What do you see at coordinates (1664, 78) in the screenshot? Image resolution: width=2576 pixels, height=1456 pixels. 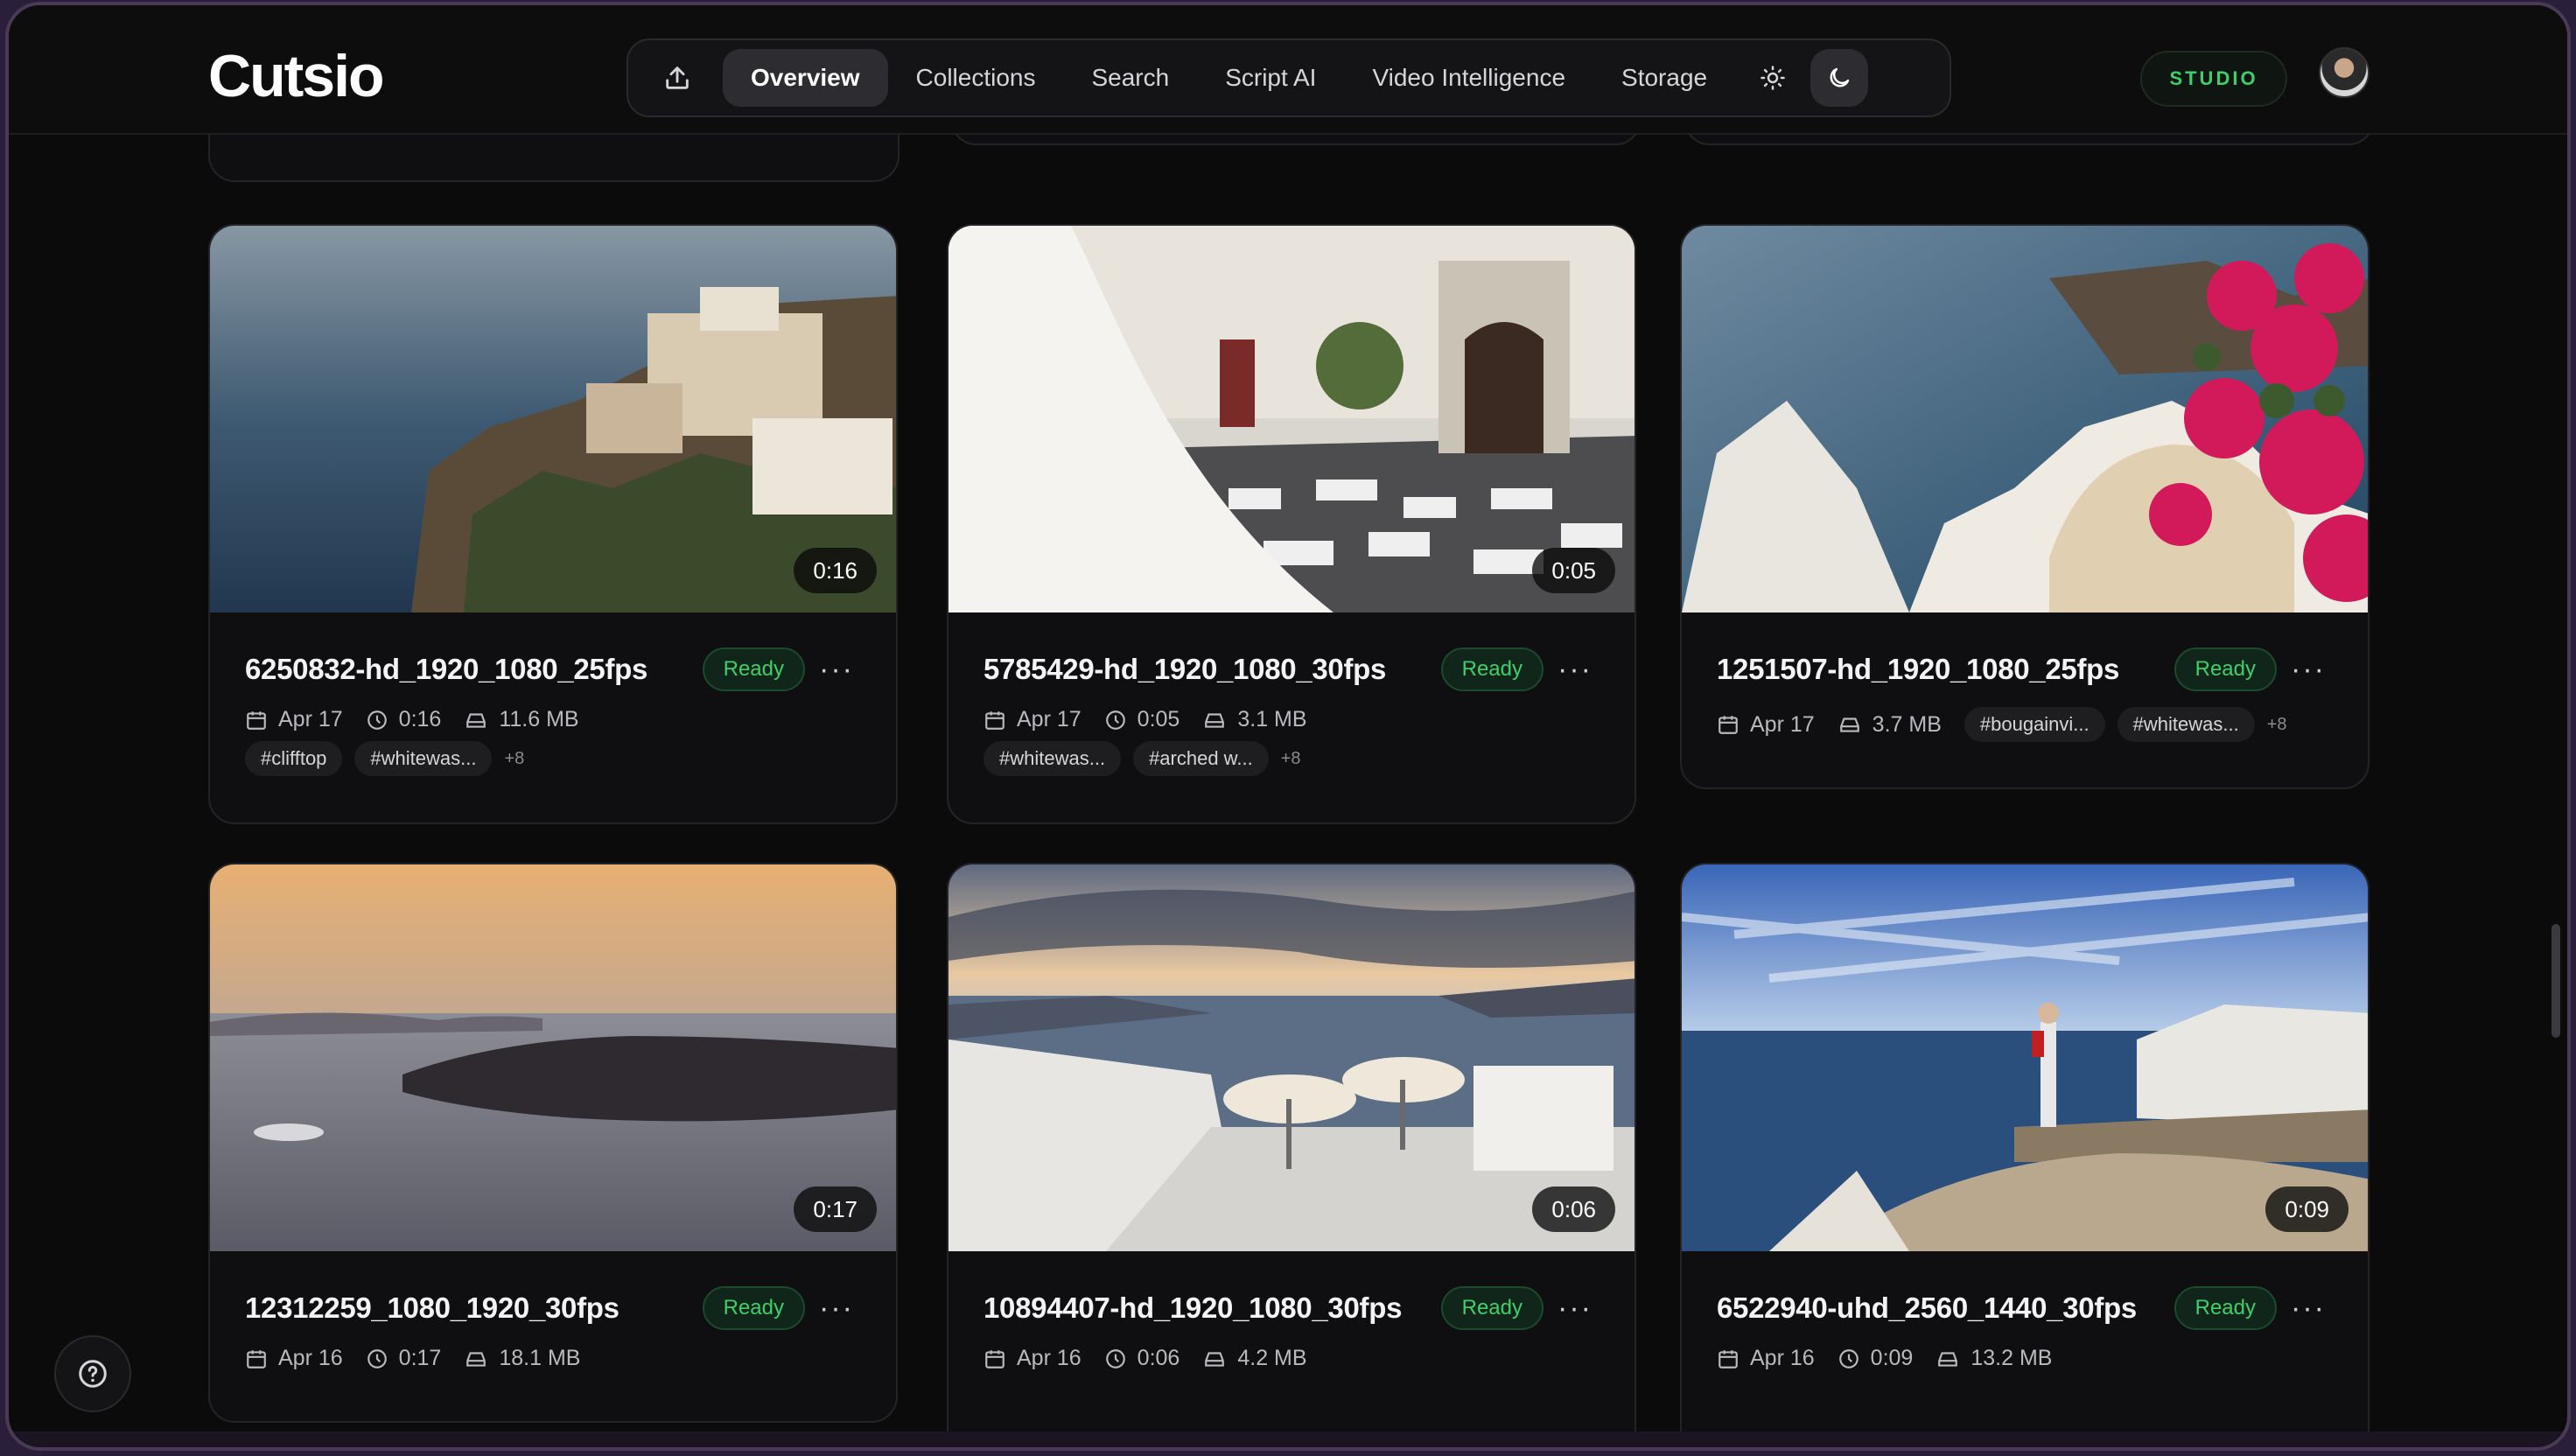 I see `nav-storage: Storage` at bounding box center [1664, 78].